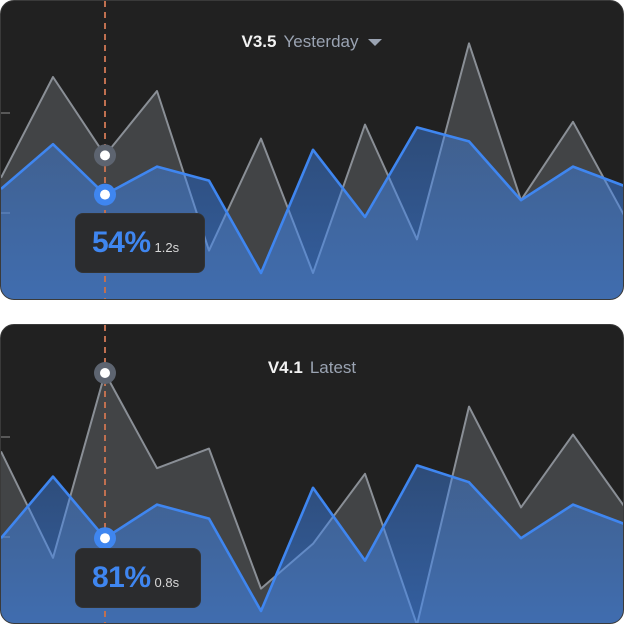 This screenshot has height=624, width=624. I want to click on tooltip-percent: 81%, so click(121, 577).